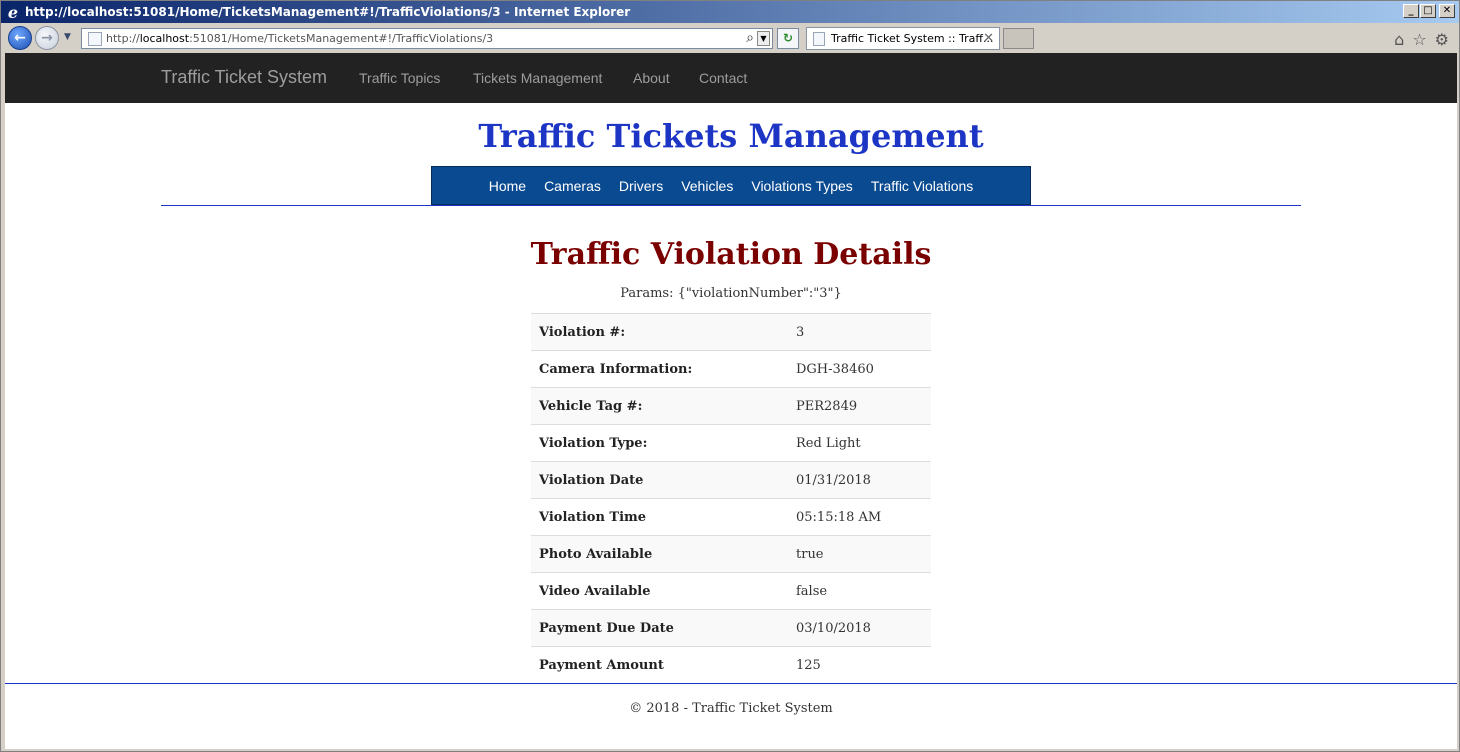 The image size is (1460, 752). I want to click on browser-tools: ⌂ ☆ ⚙, so click(1421, 39).